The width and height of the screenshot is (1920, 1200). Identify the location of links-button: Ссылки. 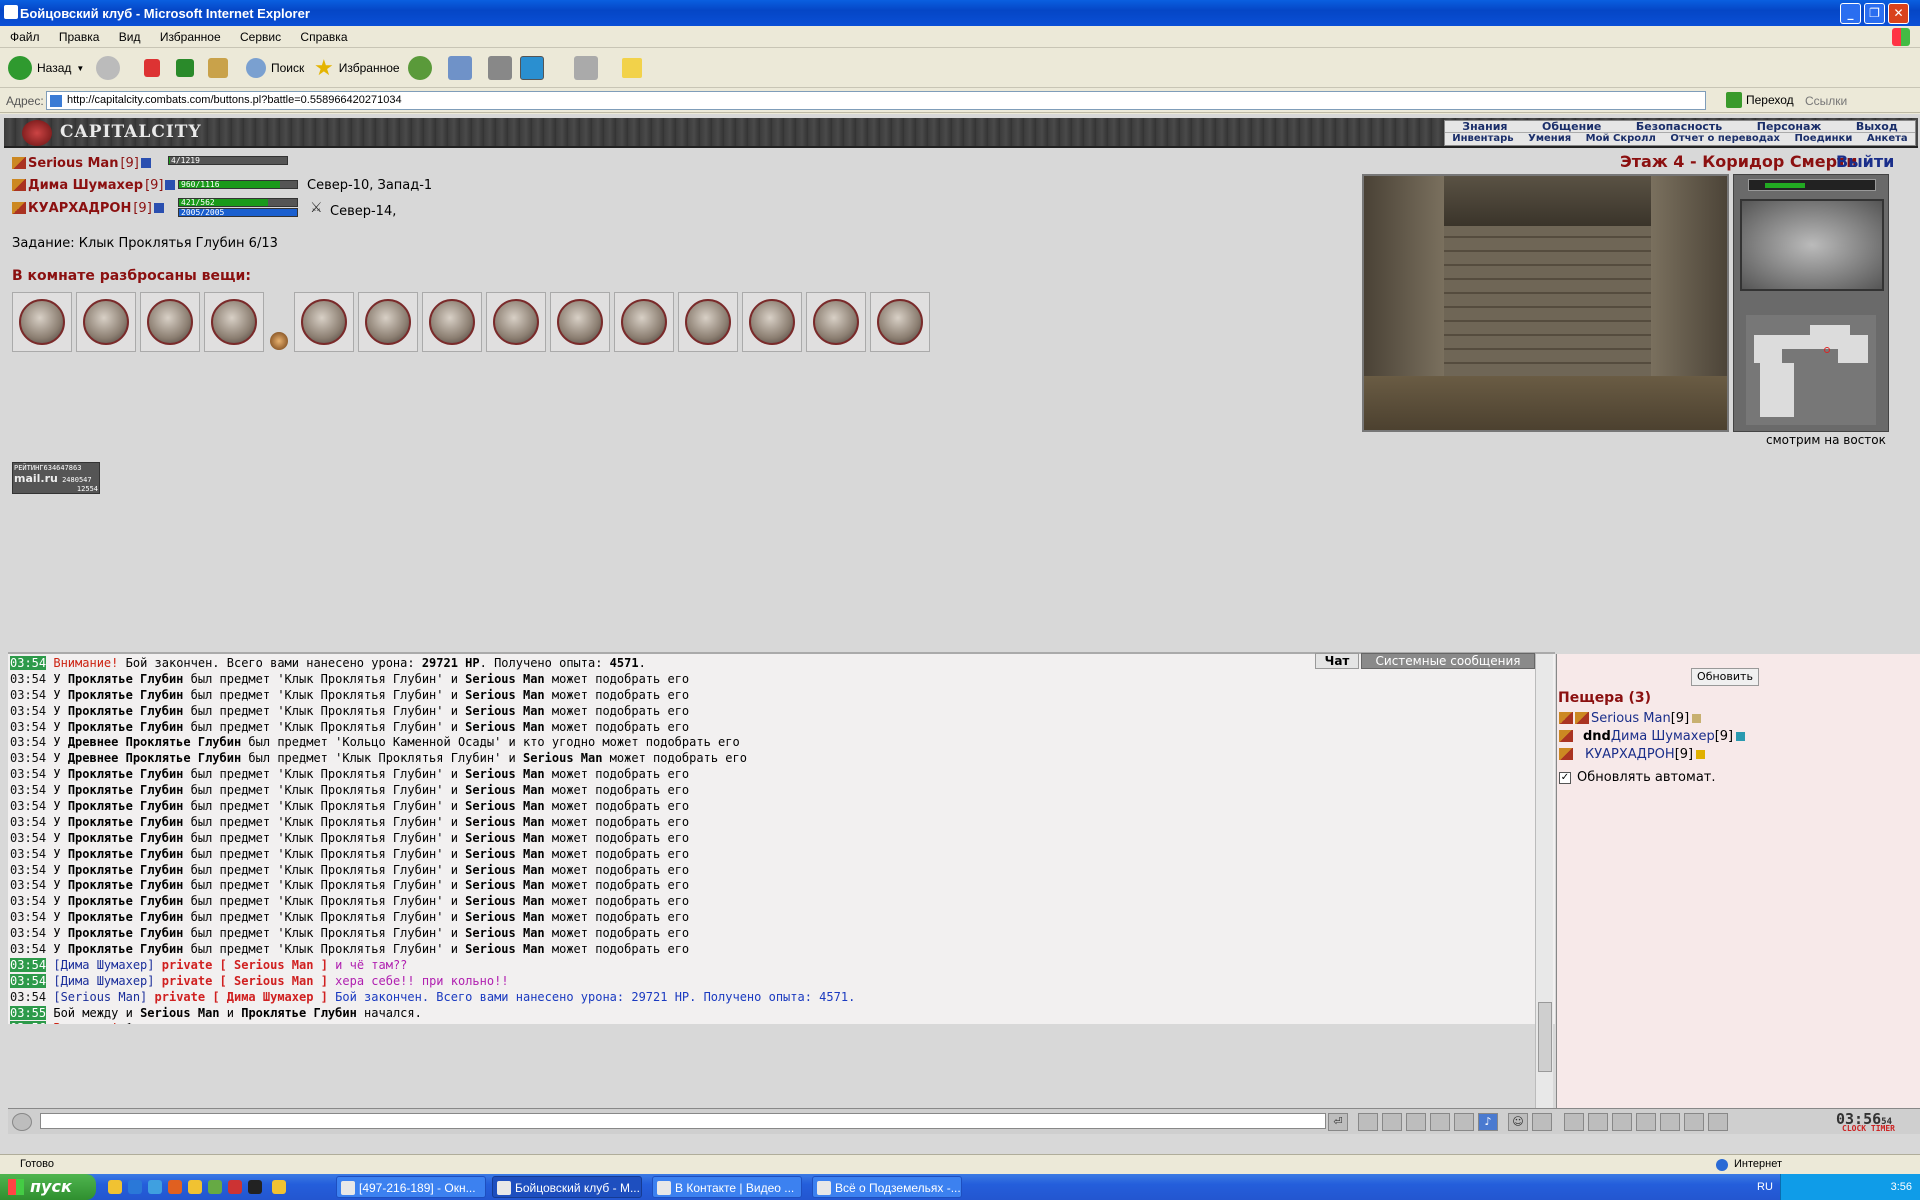
(1826, 101).